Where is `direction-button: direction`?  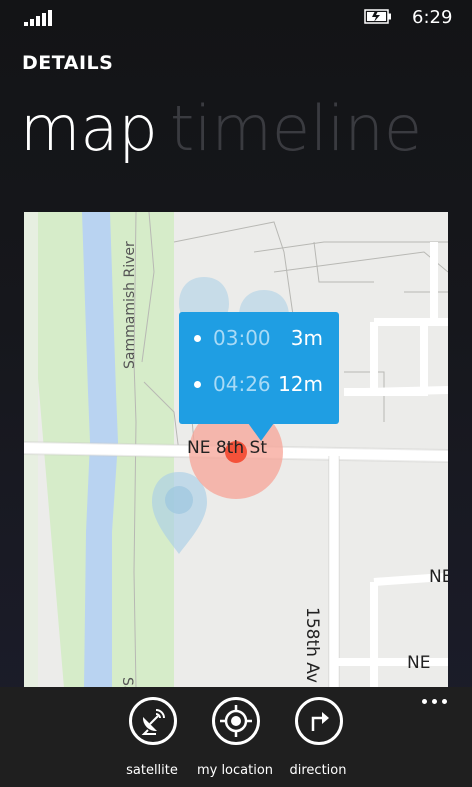 direction-button: direction is located at coordinates (318, 737).